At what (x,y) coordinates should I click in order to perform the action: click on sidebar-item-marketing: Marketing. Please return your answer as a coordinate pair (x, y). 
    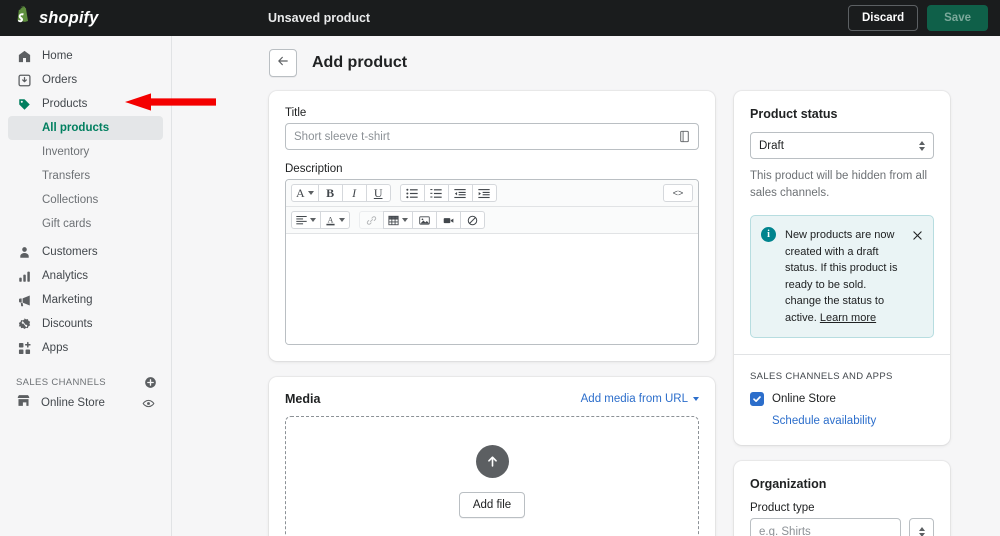
    Looking at the image, I should click on (85, 300).